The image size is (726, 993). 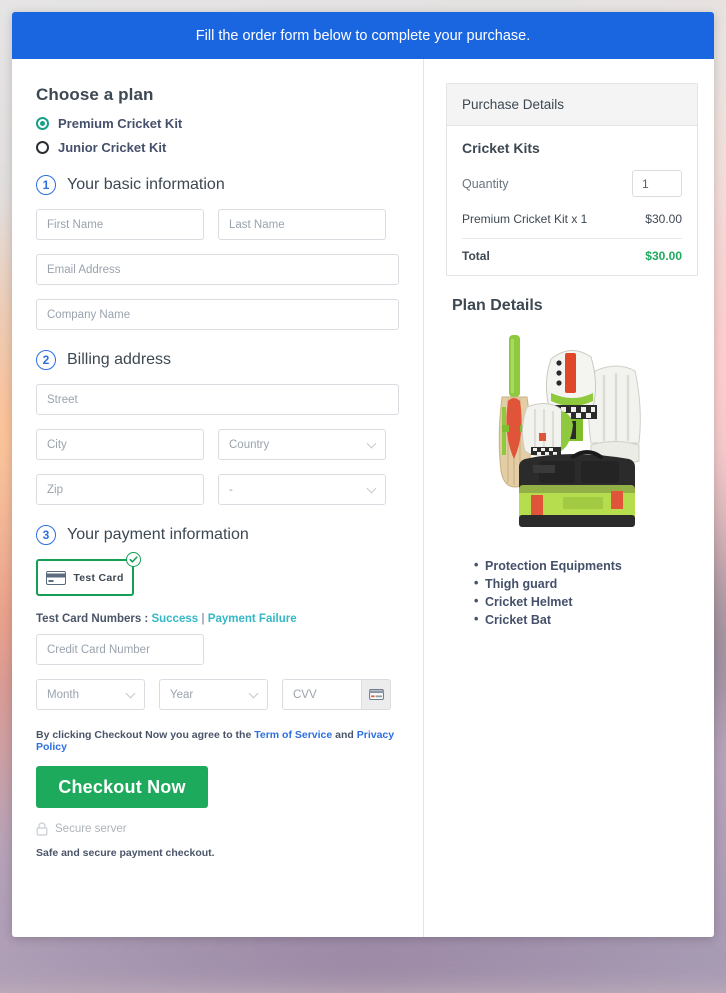 I want to click on agreement-mid: and, so click(x=344, y=735).